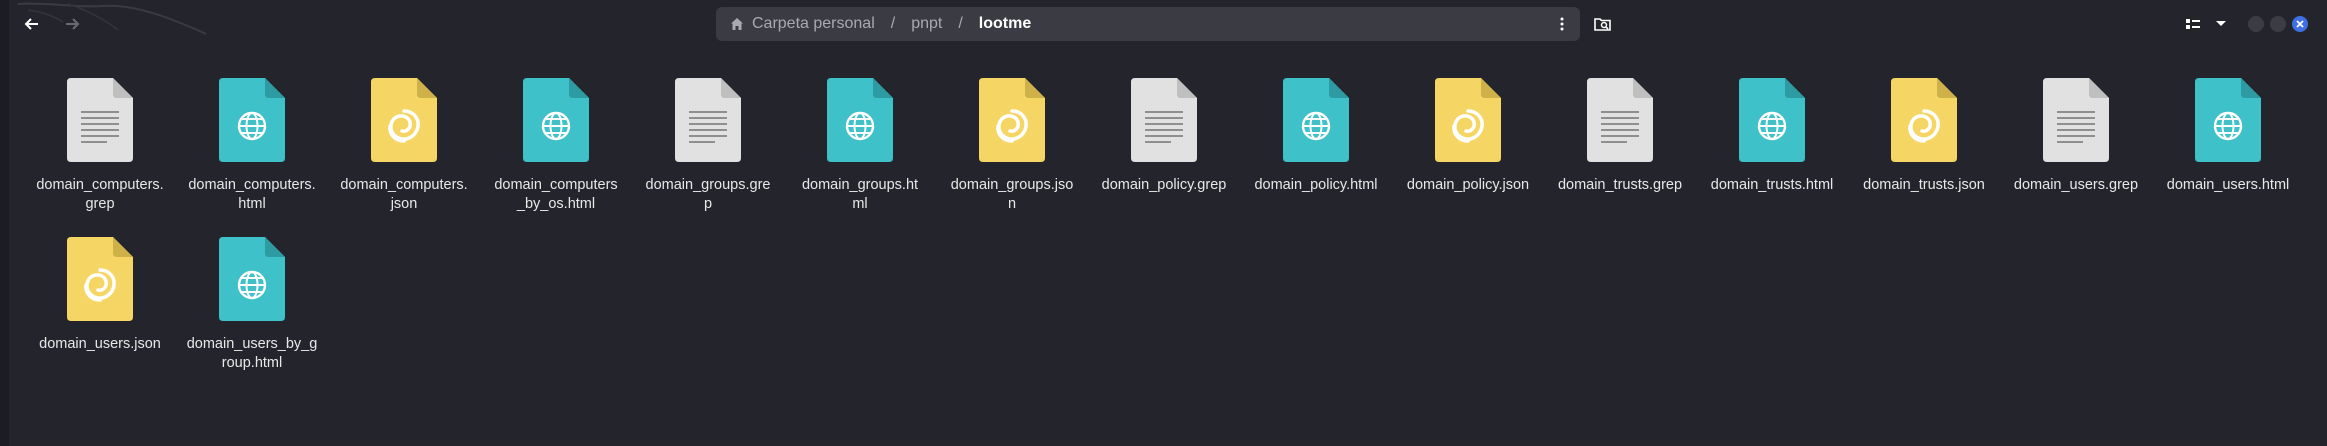 This screenshot has width=2327, height=446. Describe the element at coordinates (2256, 24) in the screenshot. I see `minimize-button` at that location.